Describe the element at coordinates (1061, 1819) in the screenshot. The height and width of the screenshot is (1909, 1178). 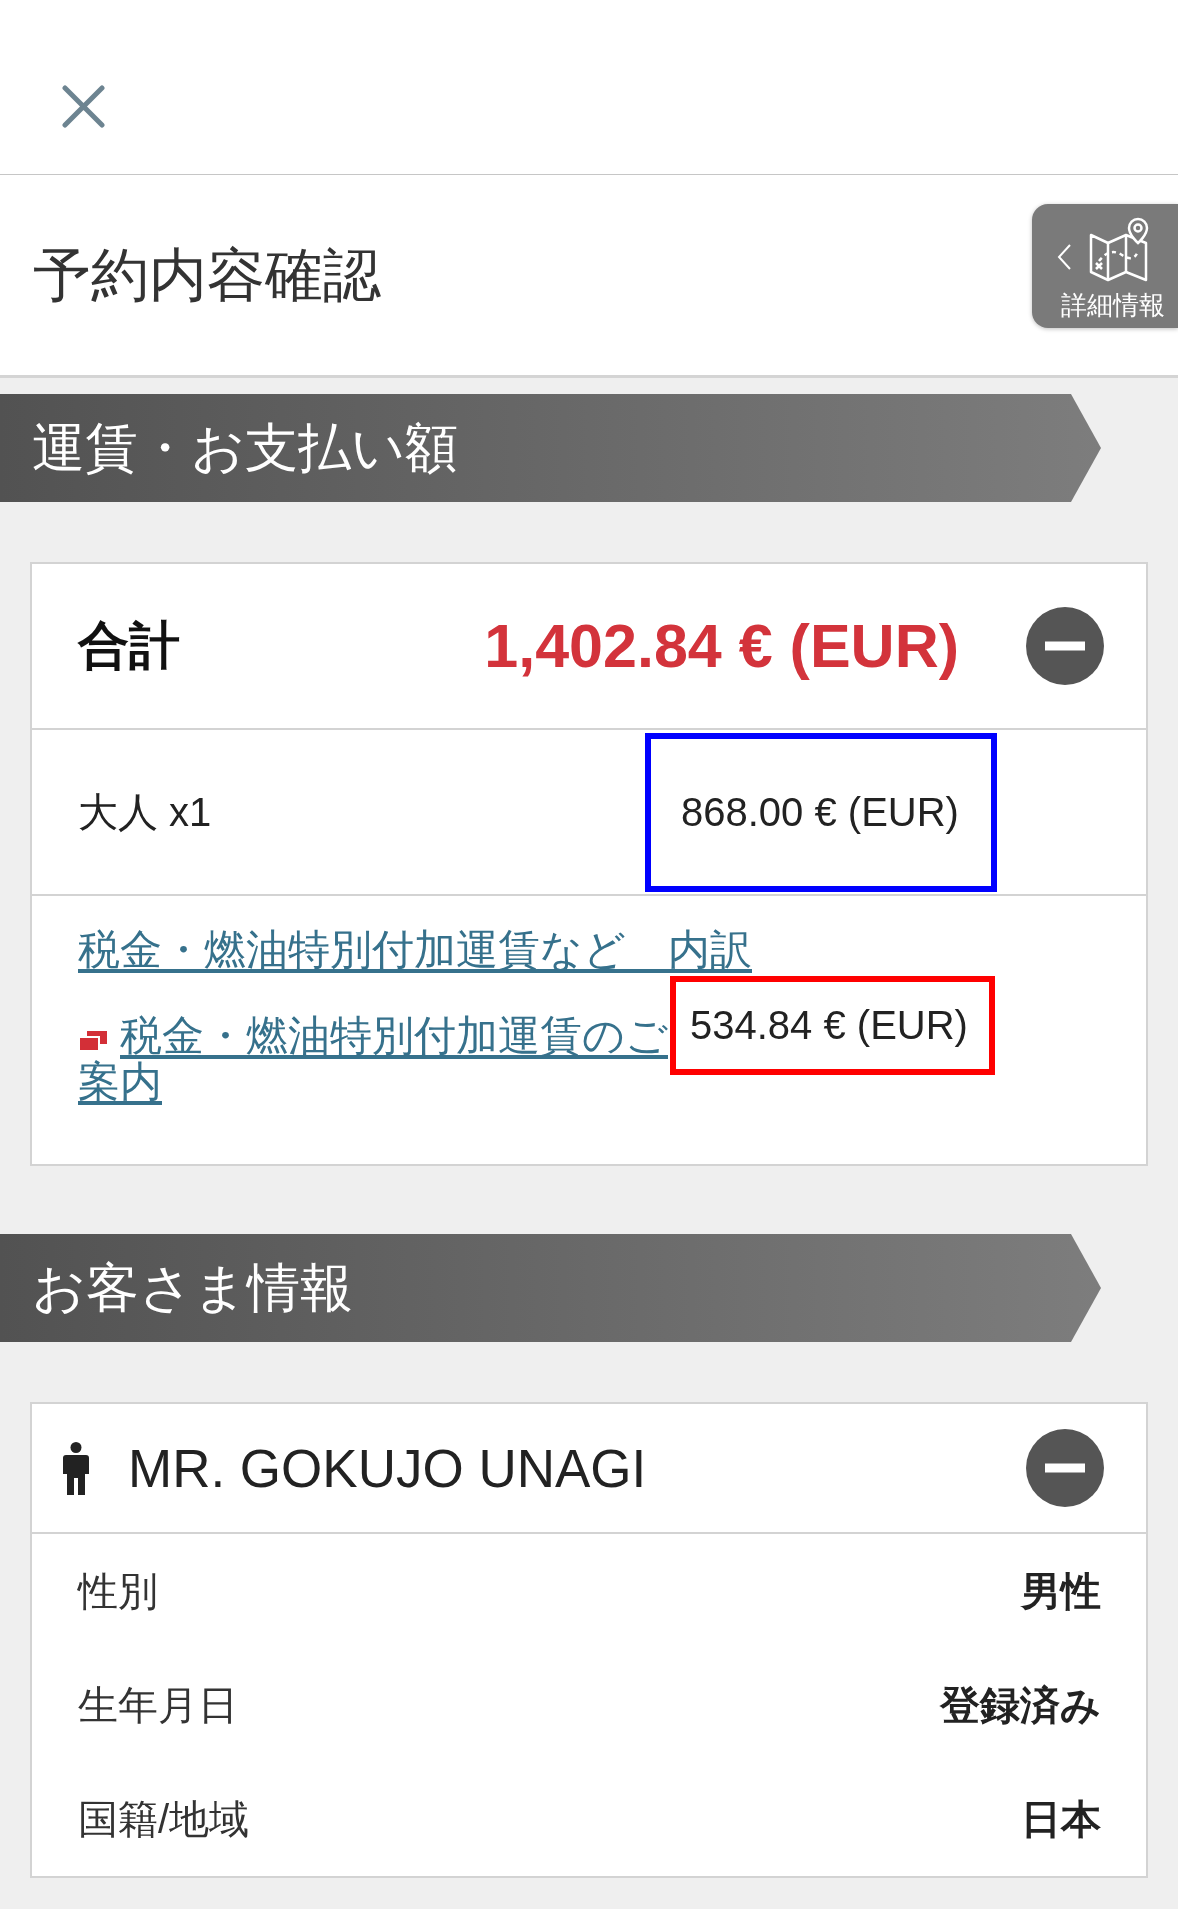
I see `field-value: 日本` at that location.